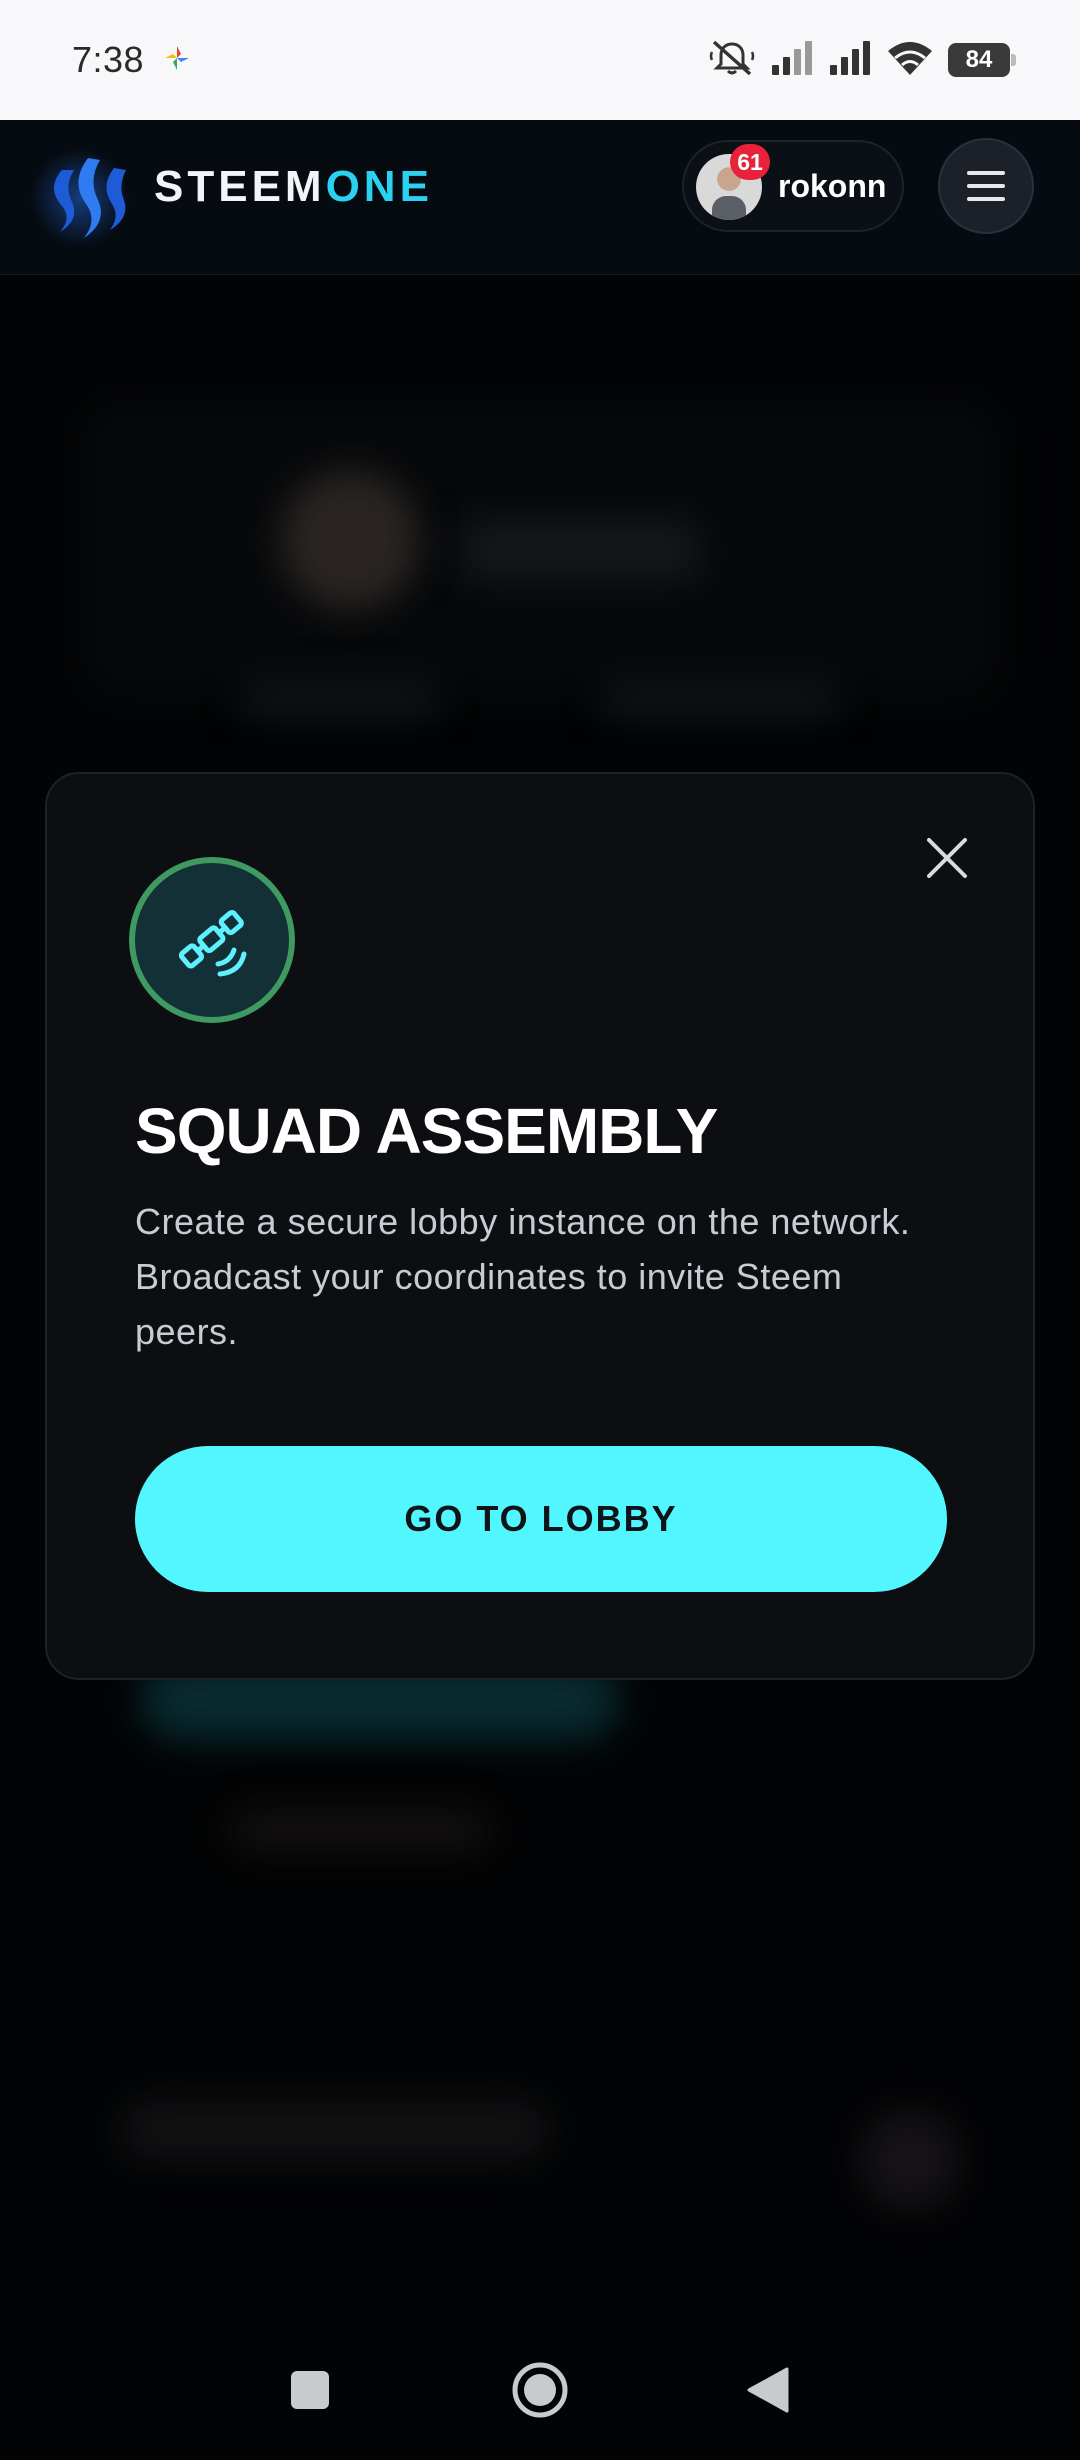  What do you see at coordinates (832, 186) in the screenshot?
I see `username: rokonn` at bounding box center [832, 186].